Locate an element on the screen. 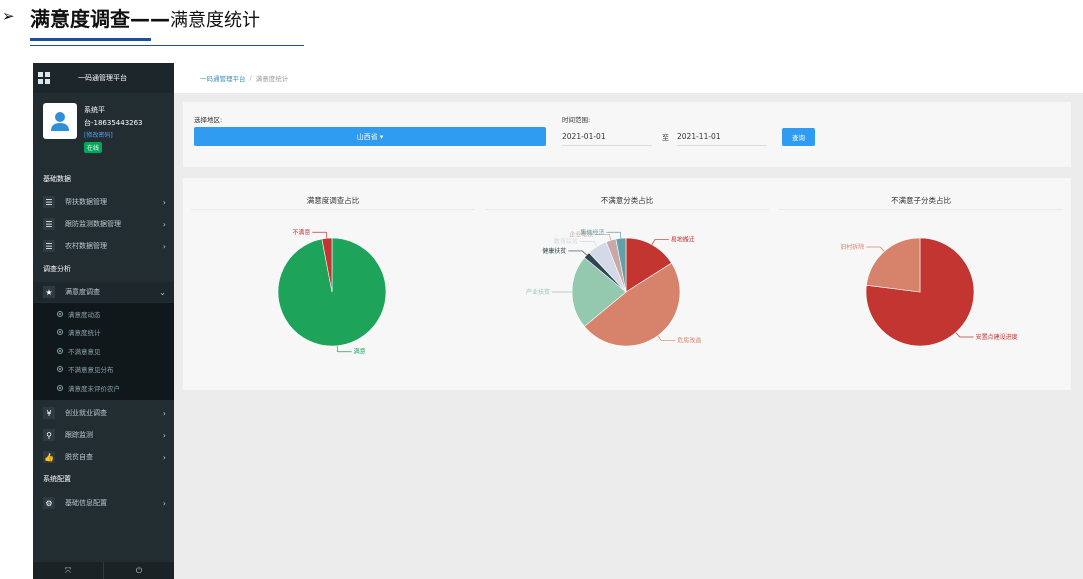 The image size is (1083, 579). section-basic-data: 基础数据 is located at coordinates (57, 179).